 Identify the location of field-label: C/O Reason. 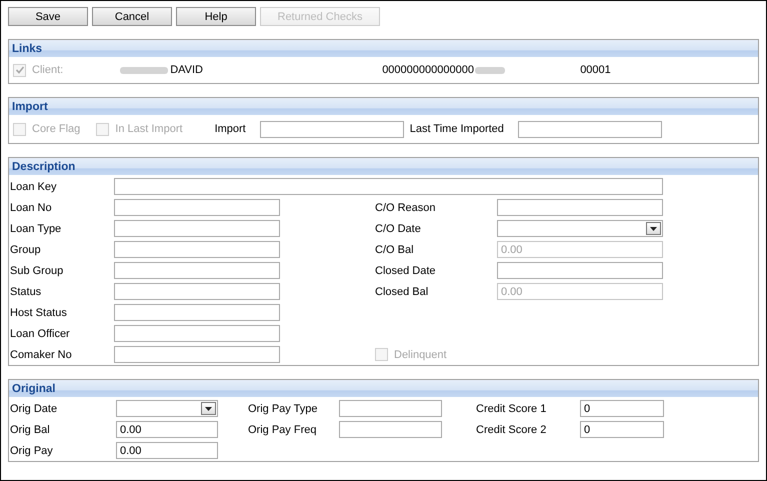
(406, 208).